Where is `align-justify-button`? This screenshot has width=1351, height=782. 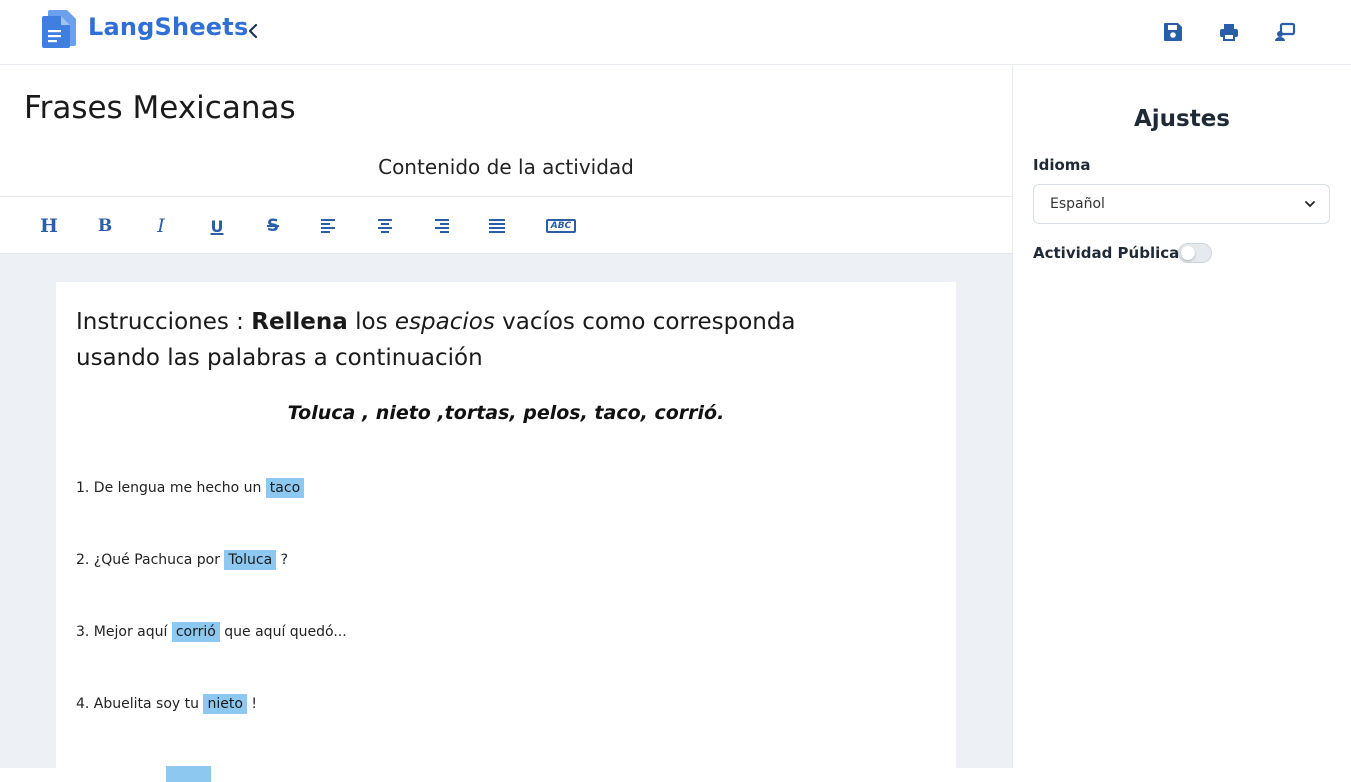
align-justify-button is located at coordinates (497, 226).